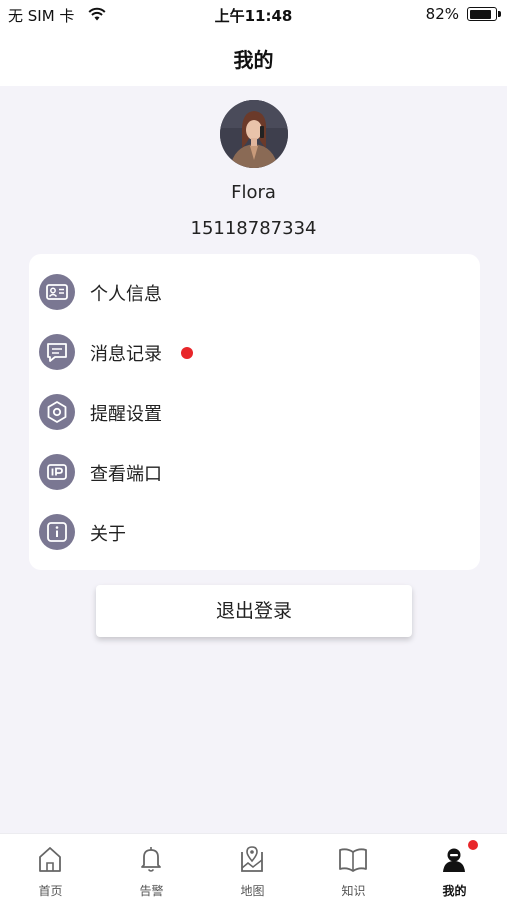 The image size is (507, 901). I want to click on tab-knowledge: 知识, so click(353, 867).